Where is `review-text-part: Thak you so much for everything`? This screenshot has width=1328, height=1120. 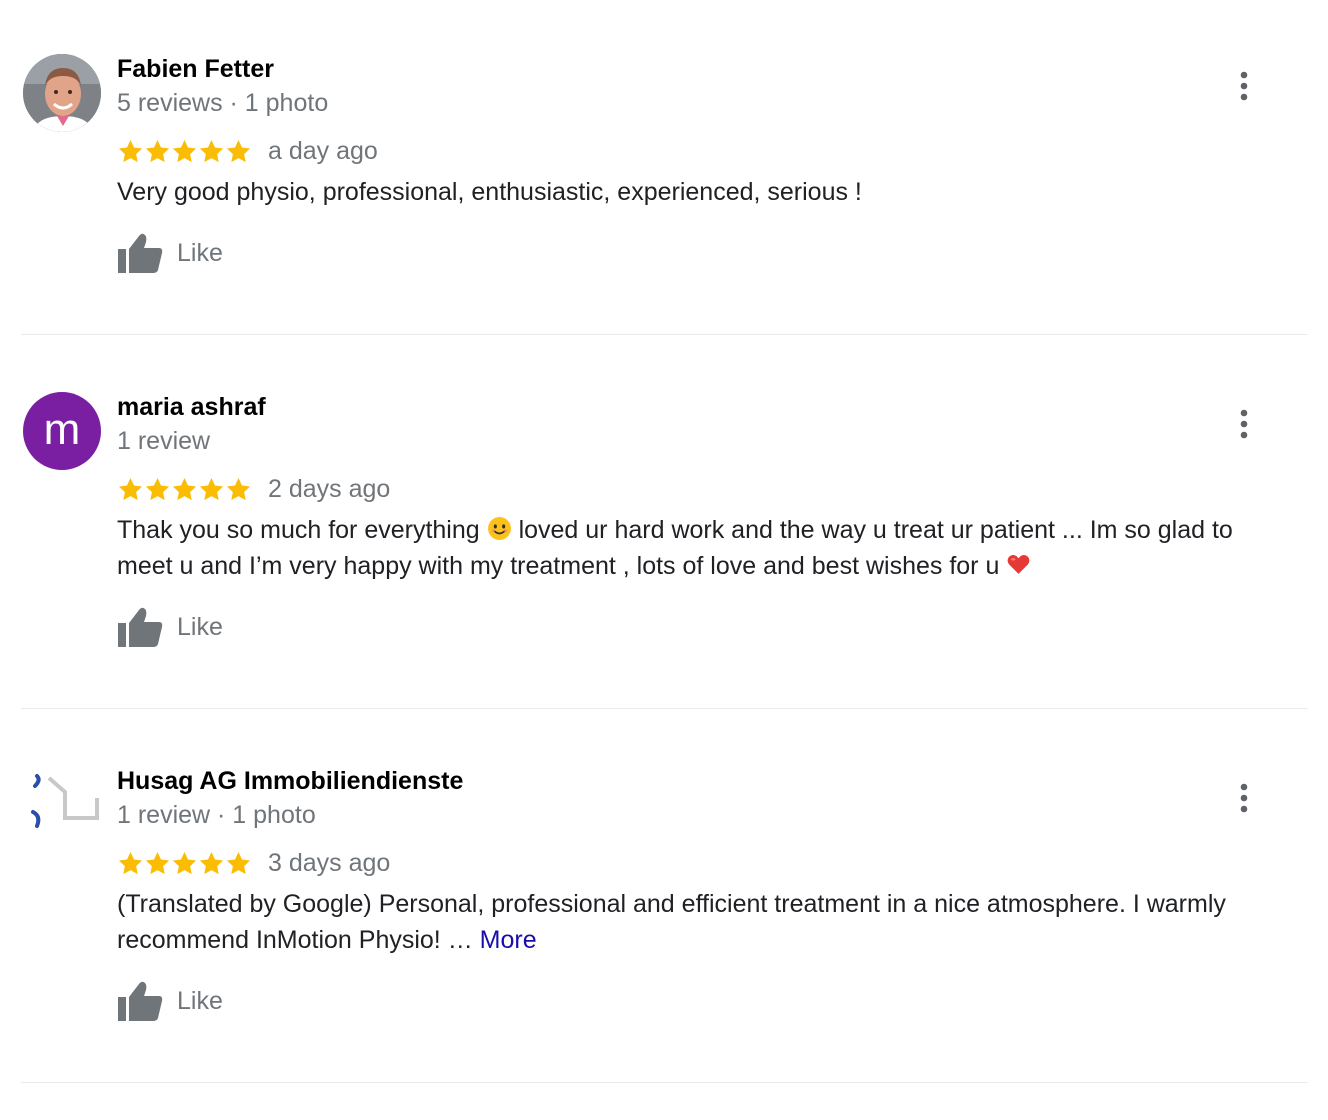
review-text-part: Thak you so much for everything is located at coordinates (302, 530).